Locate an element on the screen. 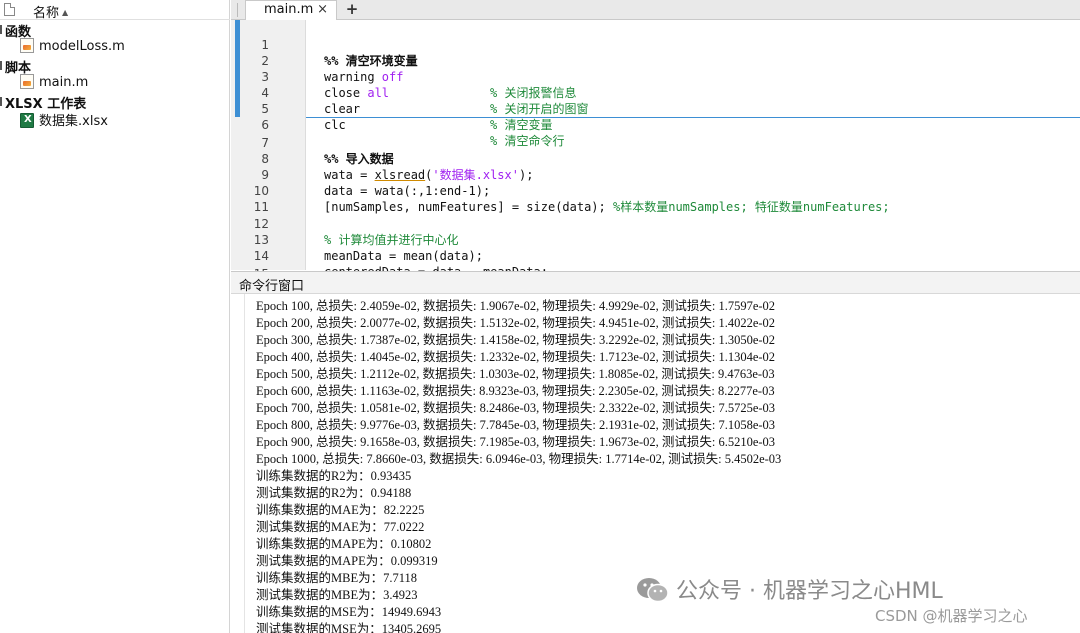 This screenshot has width=1080, height=633. file-type-icon is located at coordinates (9, 9).